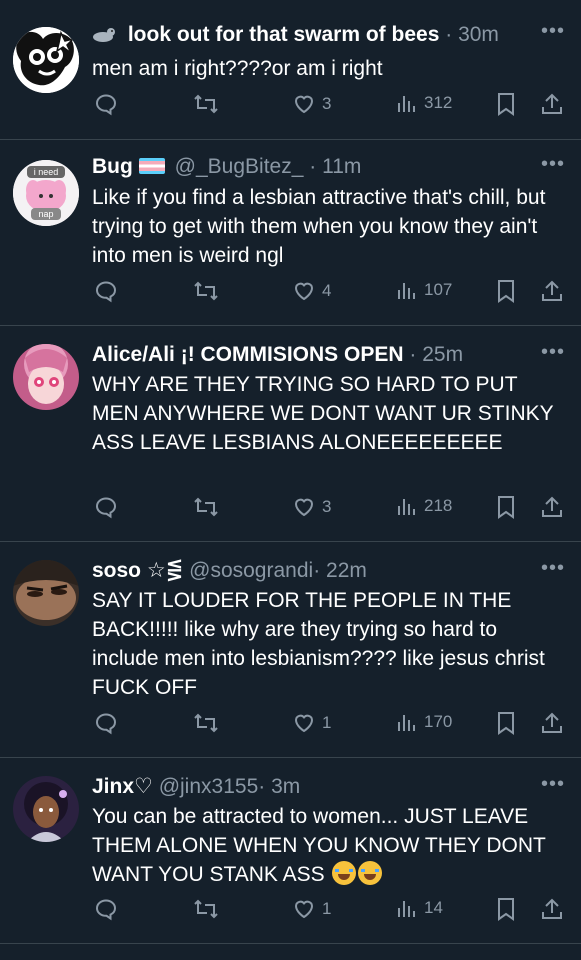 The image size is (581, 960). I want to click on view-count: 107, so click(438, 289).